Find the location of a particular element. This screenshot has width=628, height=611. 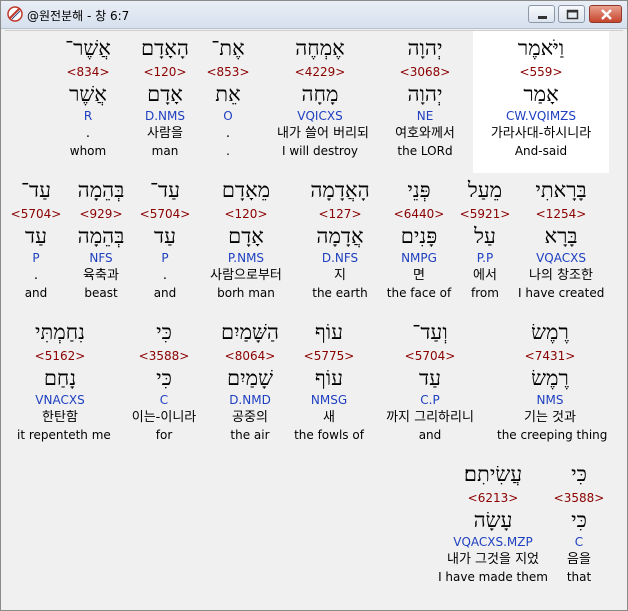

korean-gloss: 내가 그것을 지었 is located at coordinates (493, 559).